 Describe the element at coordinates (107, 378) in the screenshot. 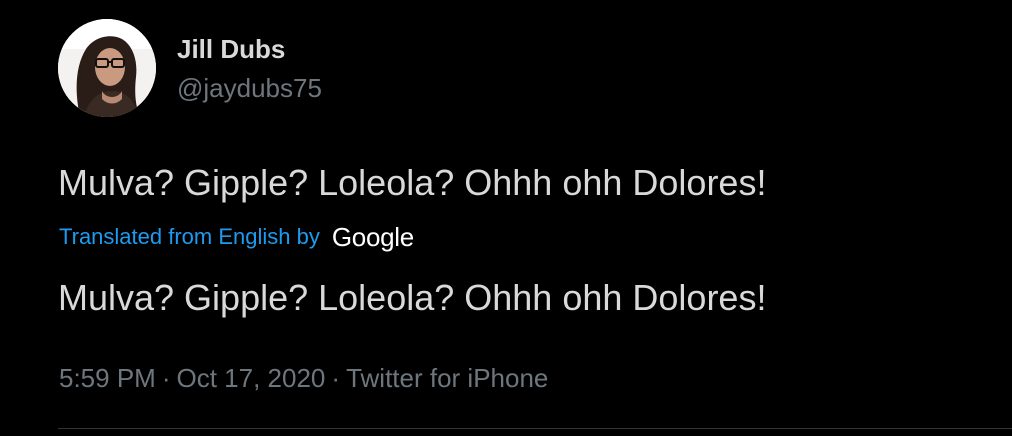

I see `tweet-time: 5:59 PM` at that location.